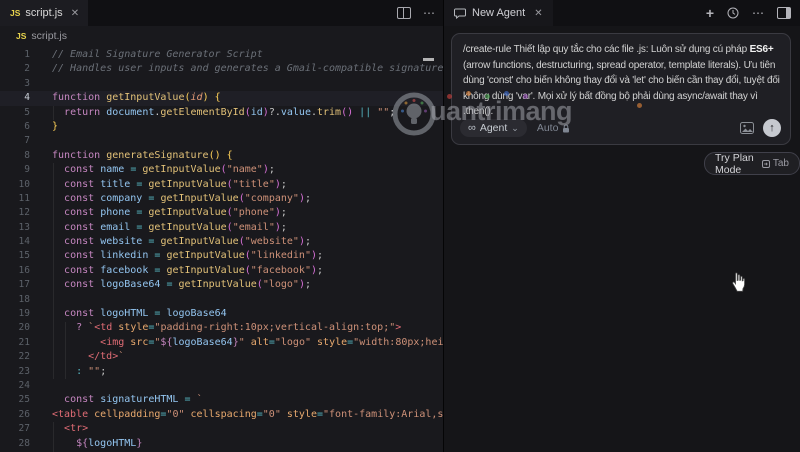 This screenshot has height=452, width=800. I want to click on code-line: 22 </td>`, so click(221, 357).